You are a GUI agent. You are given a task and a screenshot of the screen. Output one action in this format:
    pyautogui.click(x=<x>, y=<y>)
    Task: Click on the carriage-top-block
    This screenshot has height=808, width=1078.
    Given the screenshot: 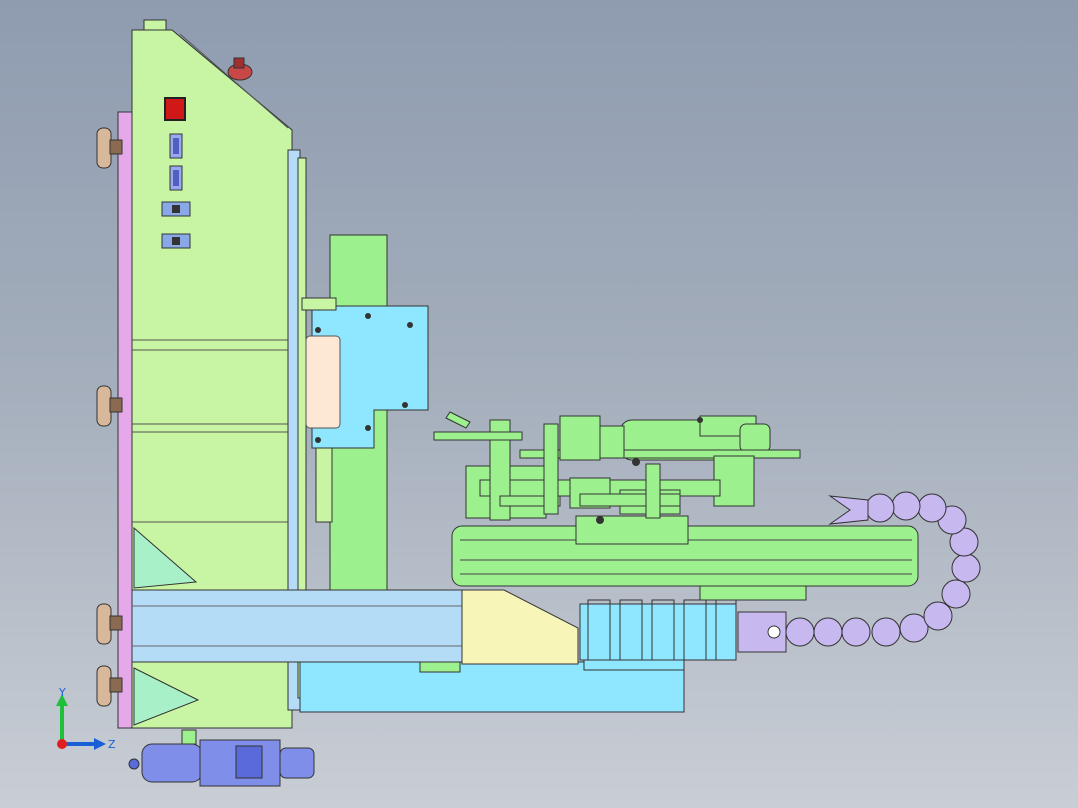 What is the action you would take?
    pyautogui.click(x=319, y=304)
    